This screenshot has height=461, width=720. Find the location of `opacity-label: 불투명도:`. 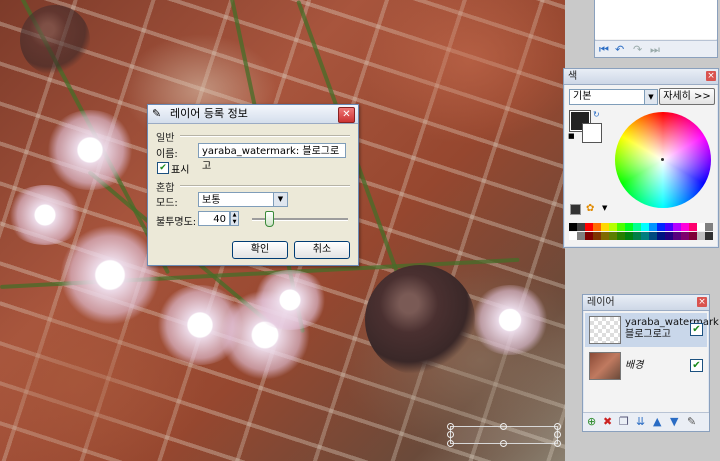

opacity-label: 불투명도: is located at coordinates (176, 222).